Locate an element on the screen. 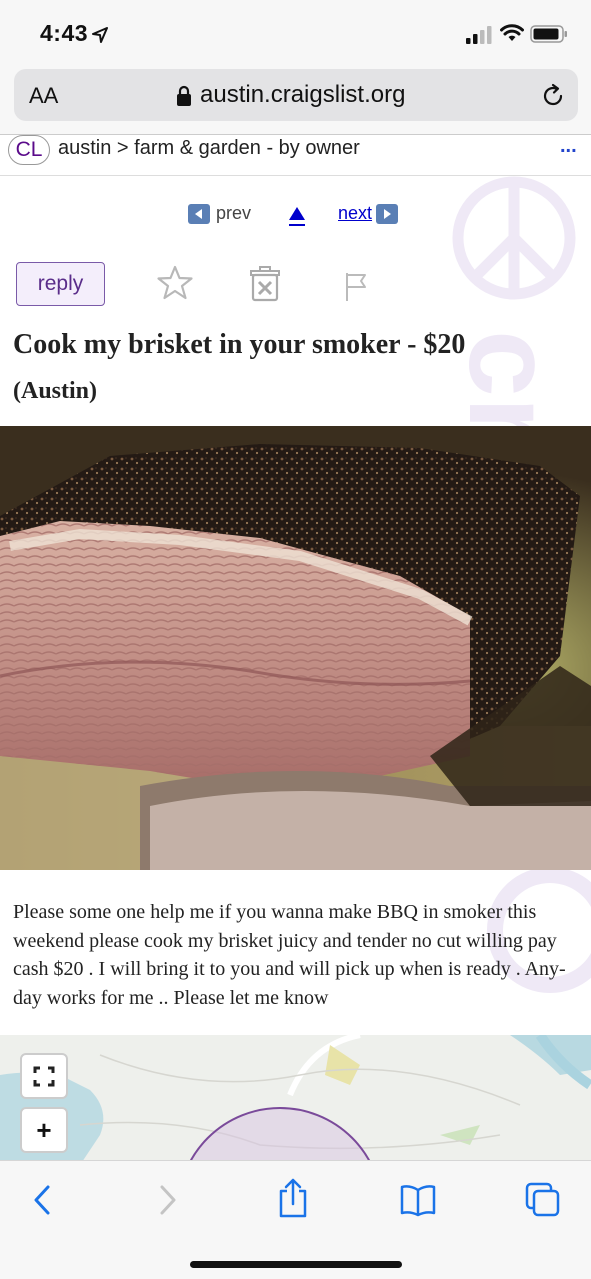 Image resolution: width=591 pixels, height=1279 pixels. reload-icon is located at coordinates (553, 96).